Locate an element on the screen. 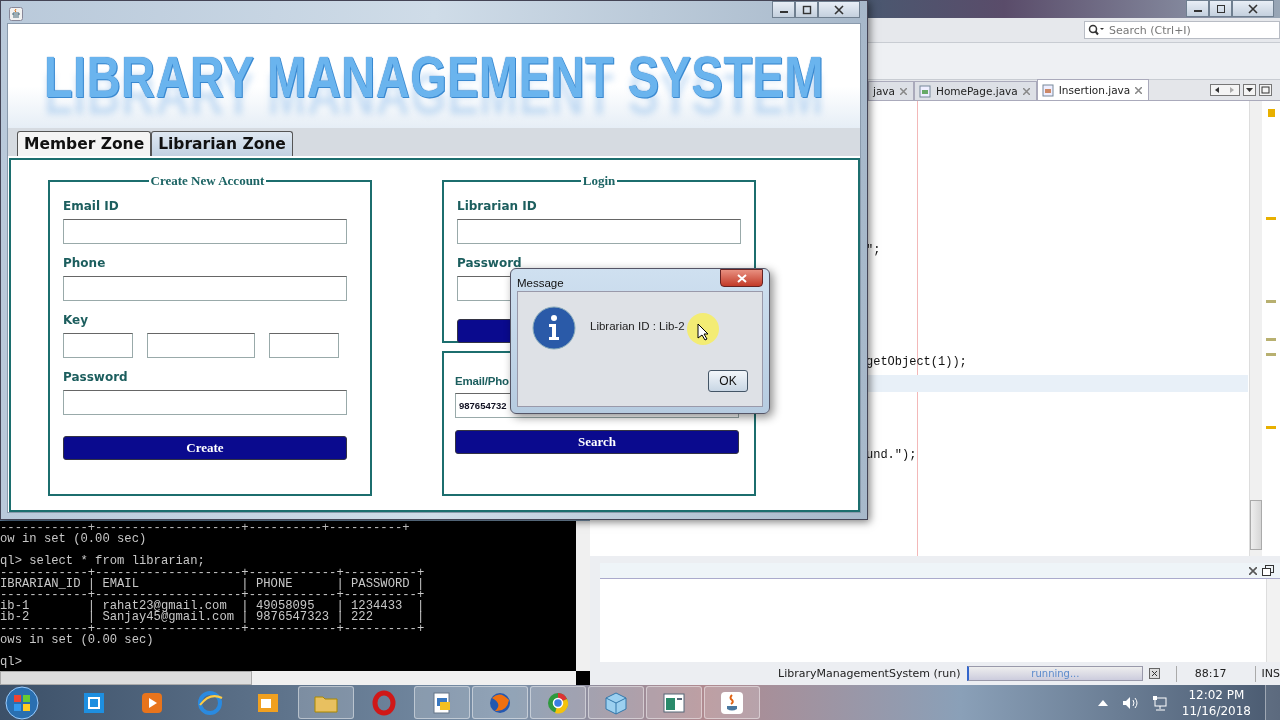  tab-scroll-icon is located at coordinates (1225, 90).